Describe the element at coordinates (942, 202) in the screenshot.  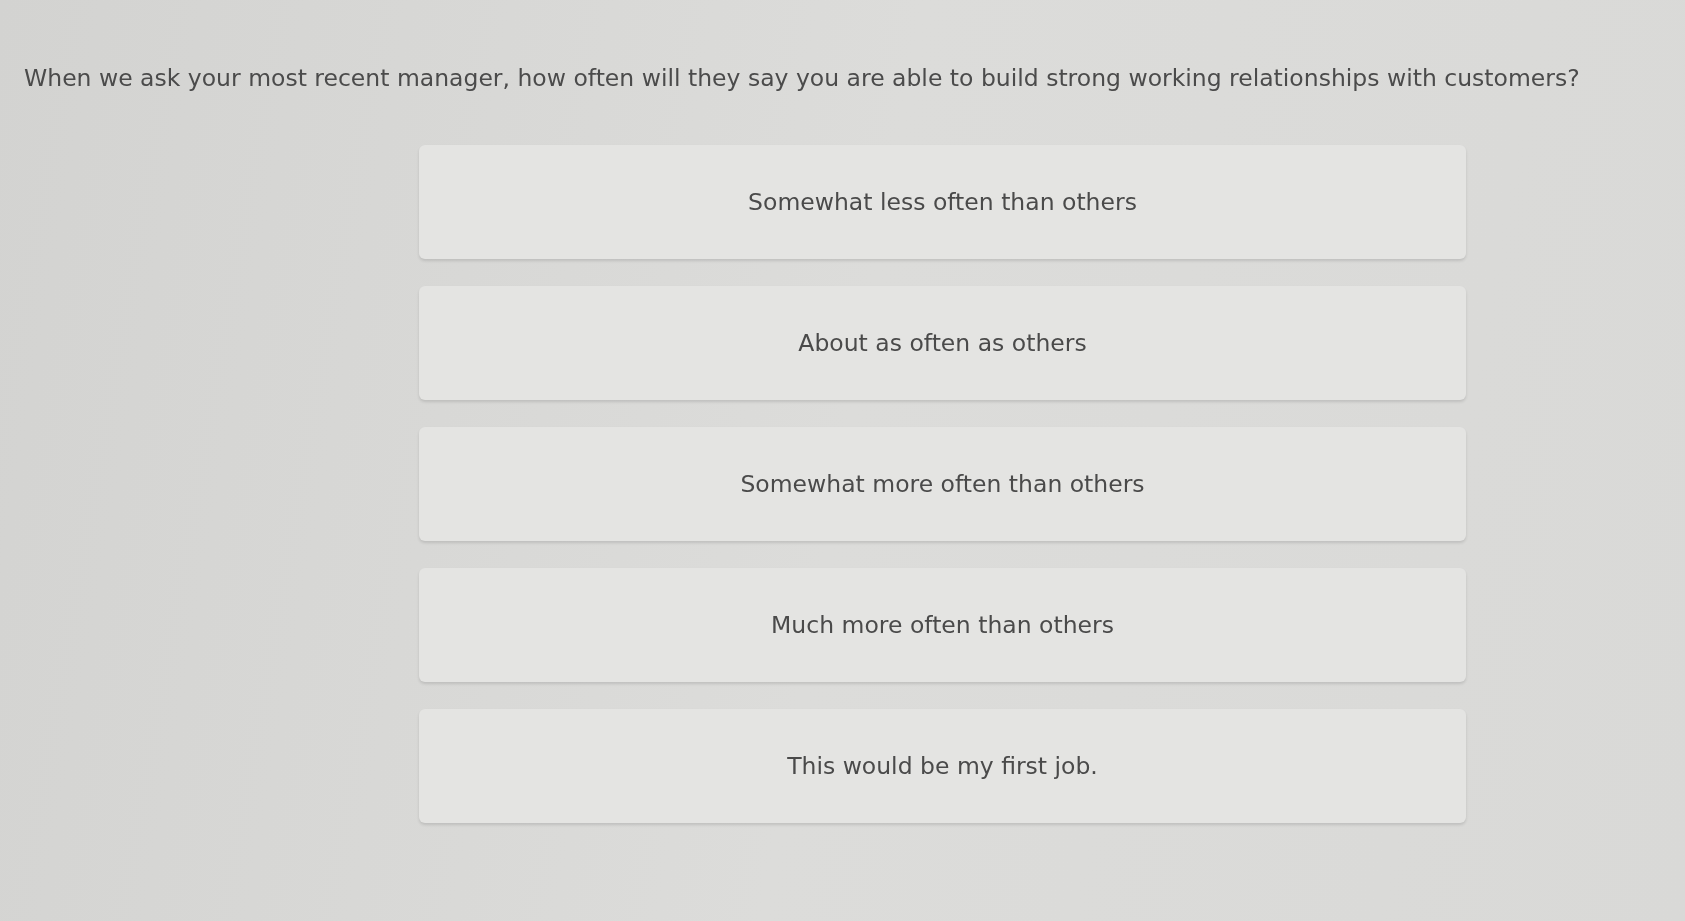
I see `answer-option: Somewhat less often than others` at that location.